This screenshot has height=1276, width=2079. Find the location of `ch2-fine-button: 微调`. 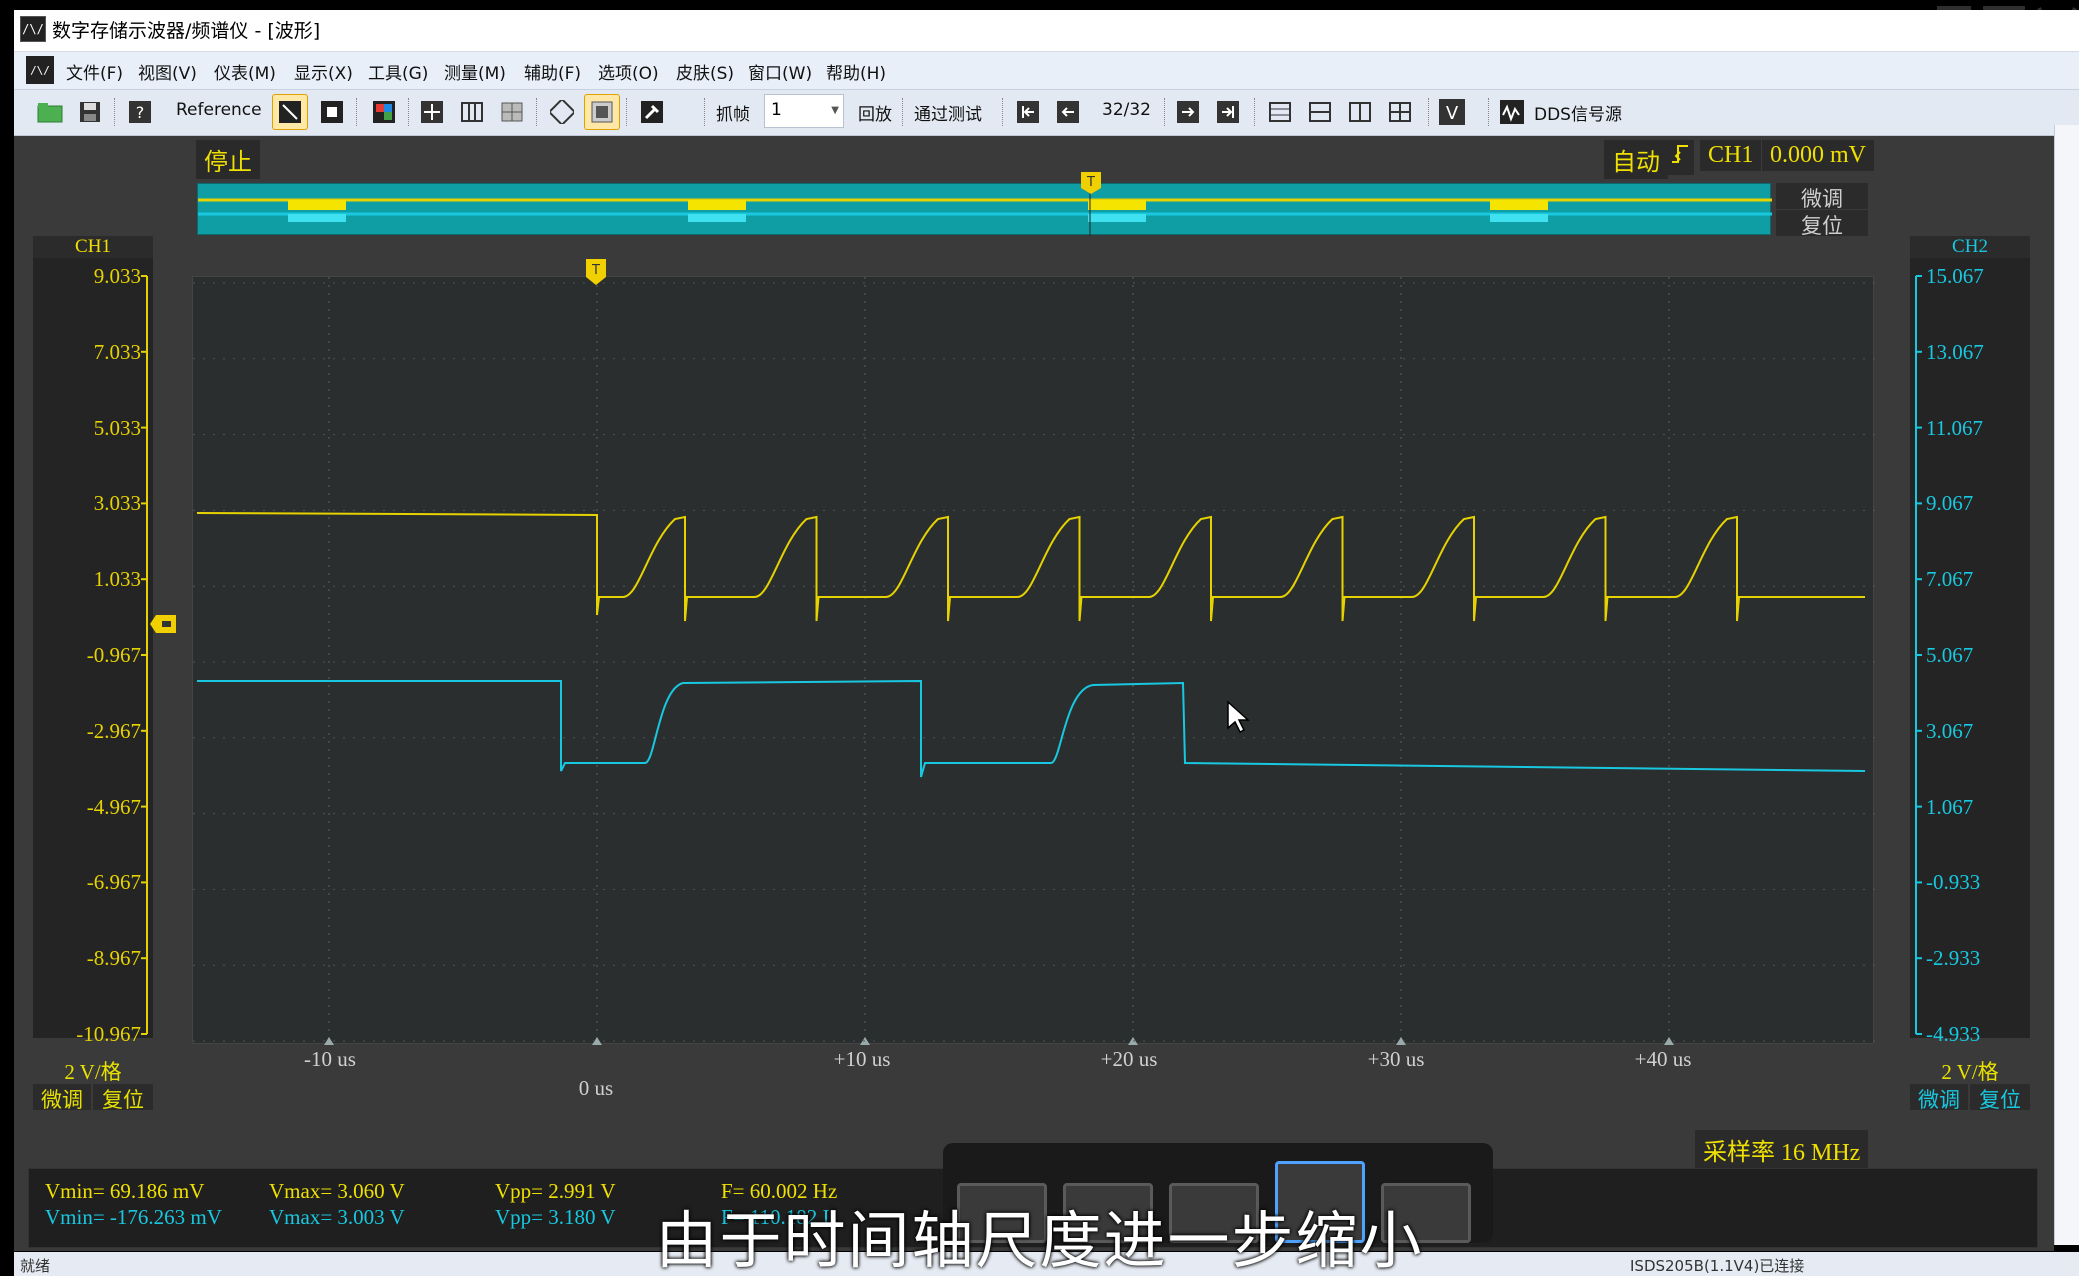

ch2-fine-button: 微调 is located at coordinates (1939, 1098).